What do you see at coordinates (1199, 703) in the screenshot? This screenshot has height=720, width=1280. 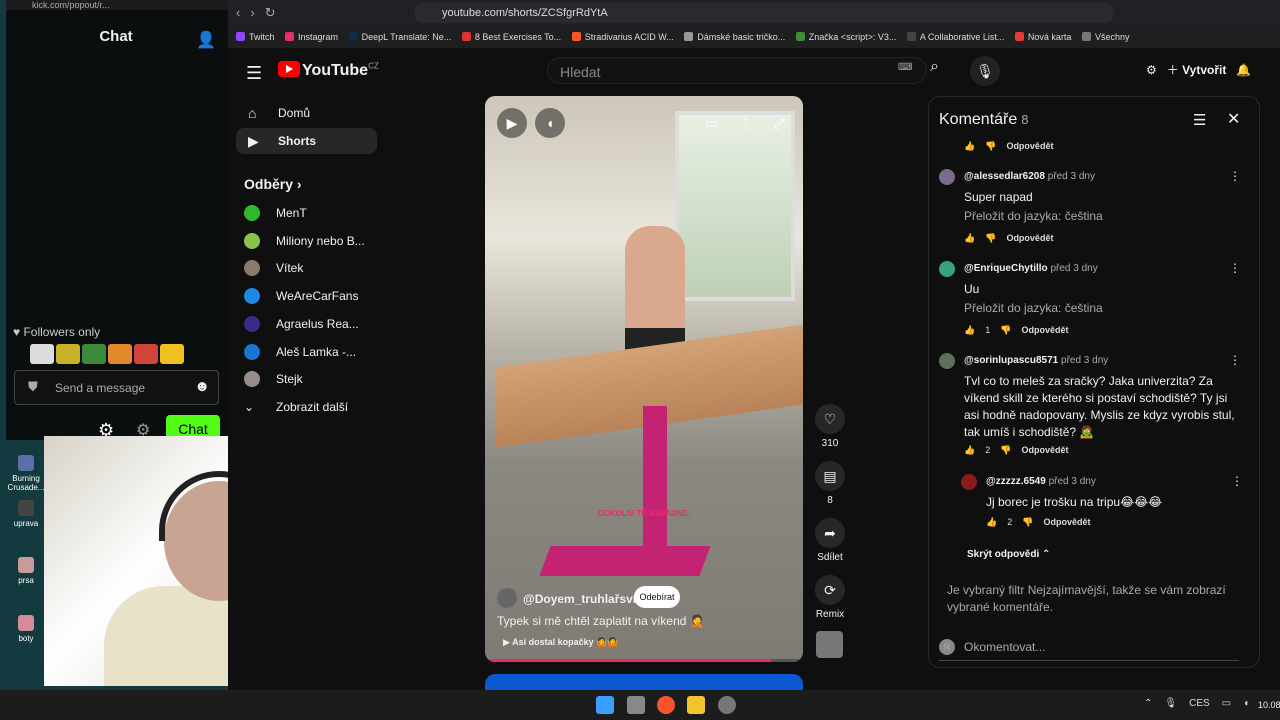 I see `language-indicator: CES` at bounding box center [1199, 703].